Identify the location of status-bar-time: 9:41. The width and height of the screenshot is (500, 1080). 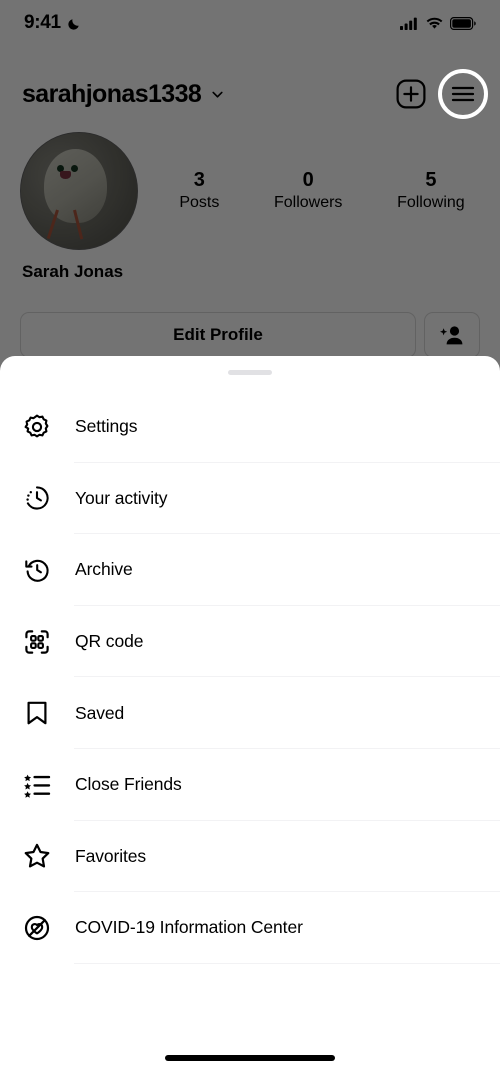
(42, 22).